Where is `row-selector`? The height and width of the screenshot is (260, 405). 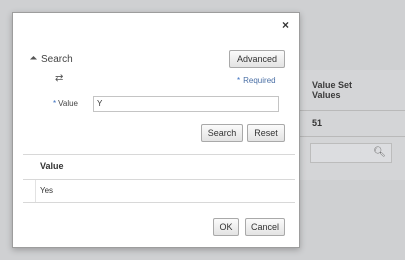
row-selector is located at coordinates (29, 191).